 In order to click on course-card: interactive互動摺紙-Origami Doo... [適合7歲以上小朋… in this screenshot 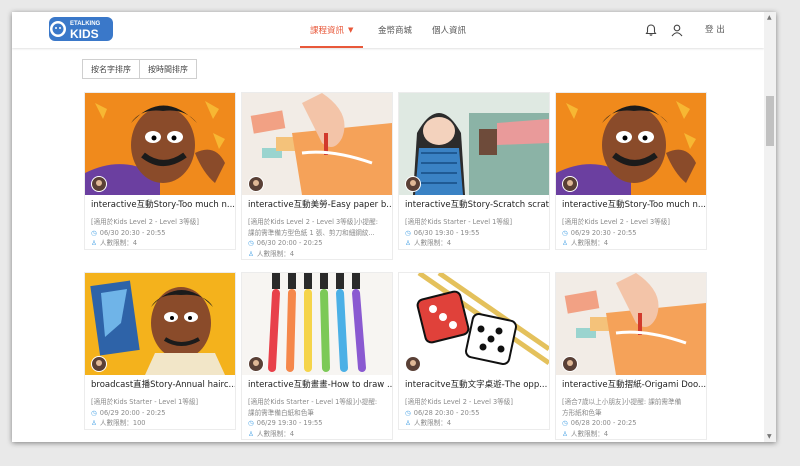, I will do `click(631, 356)`.